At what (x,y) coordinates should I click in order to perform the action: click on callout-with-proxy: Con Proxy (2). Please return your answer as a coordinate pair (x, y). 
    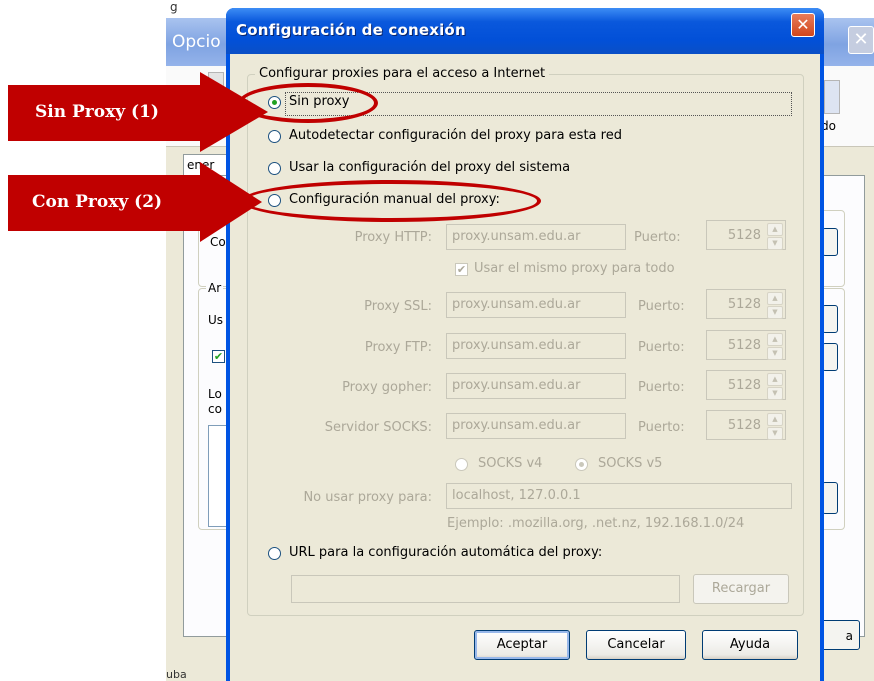
    Looking at the image, I should click on (106, 203).